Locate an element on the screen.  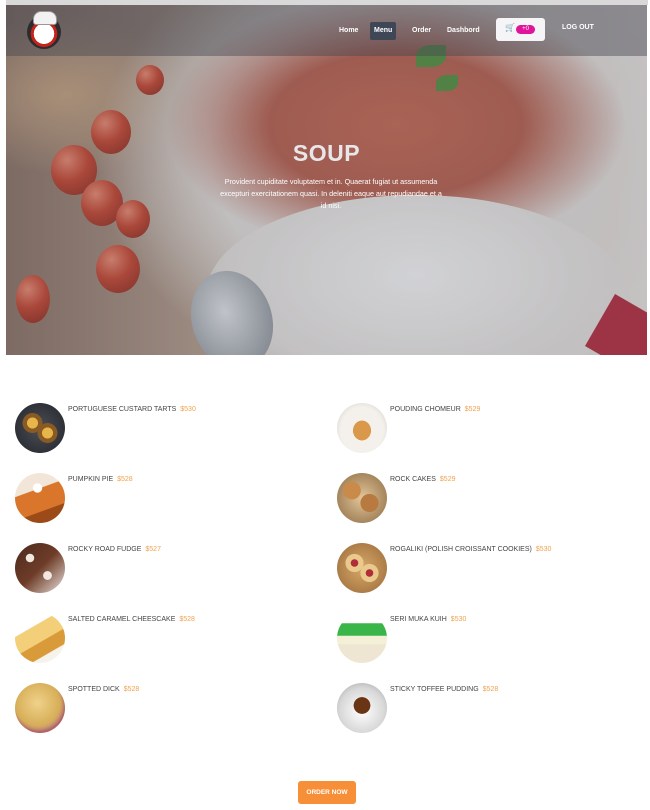
item-name: ROCKY ROAD FUDGE is located at coordinates (105, 549).